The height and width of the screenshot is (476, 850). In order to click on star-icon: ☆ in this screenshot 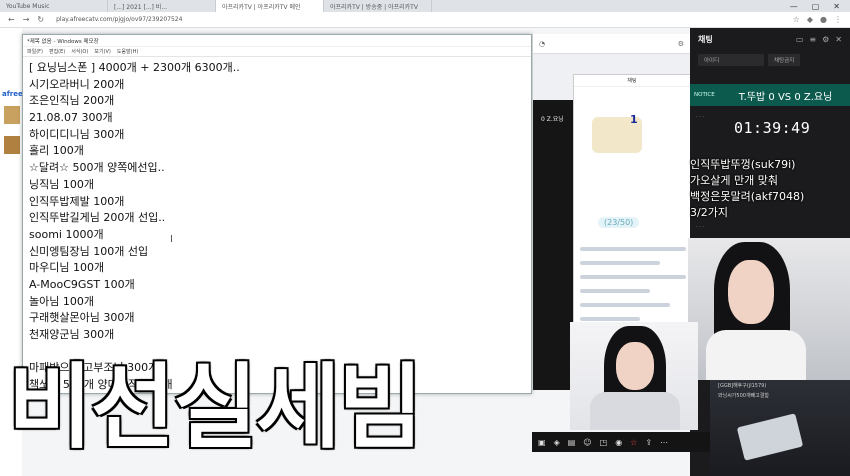, I will do `click(796, 19)`.